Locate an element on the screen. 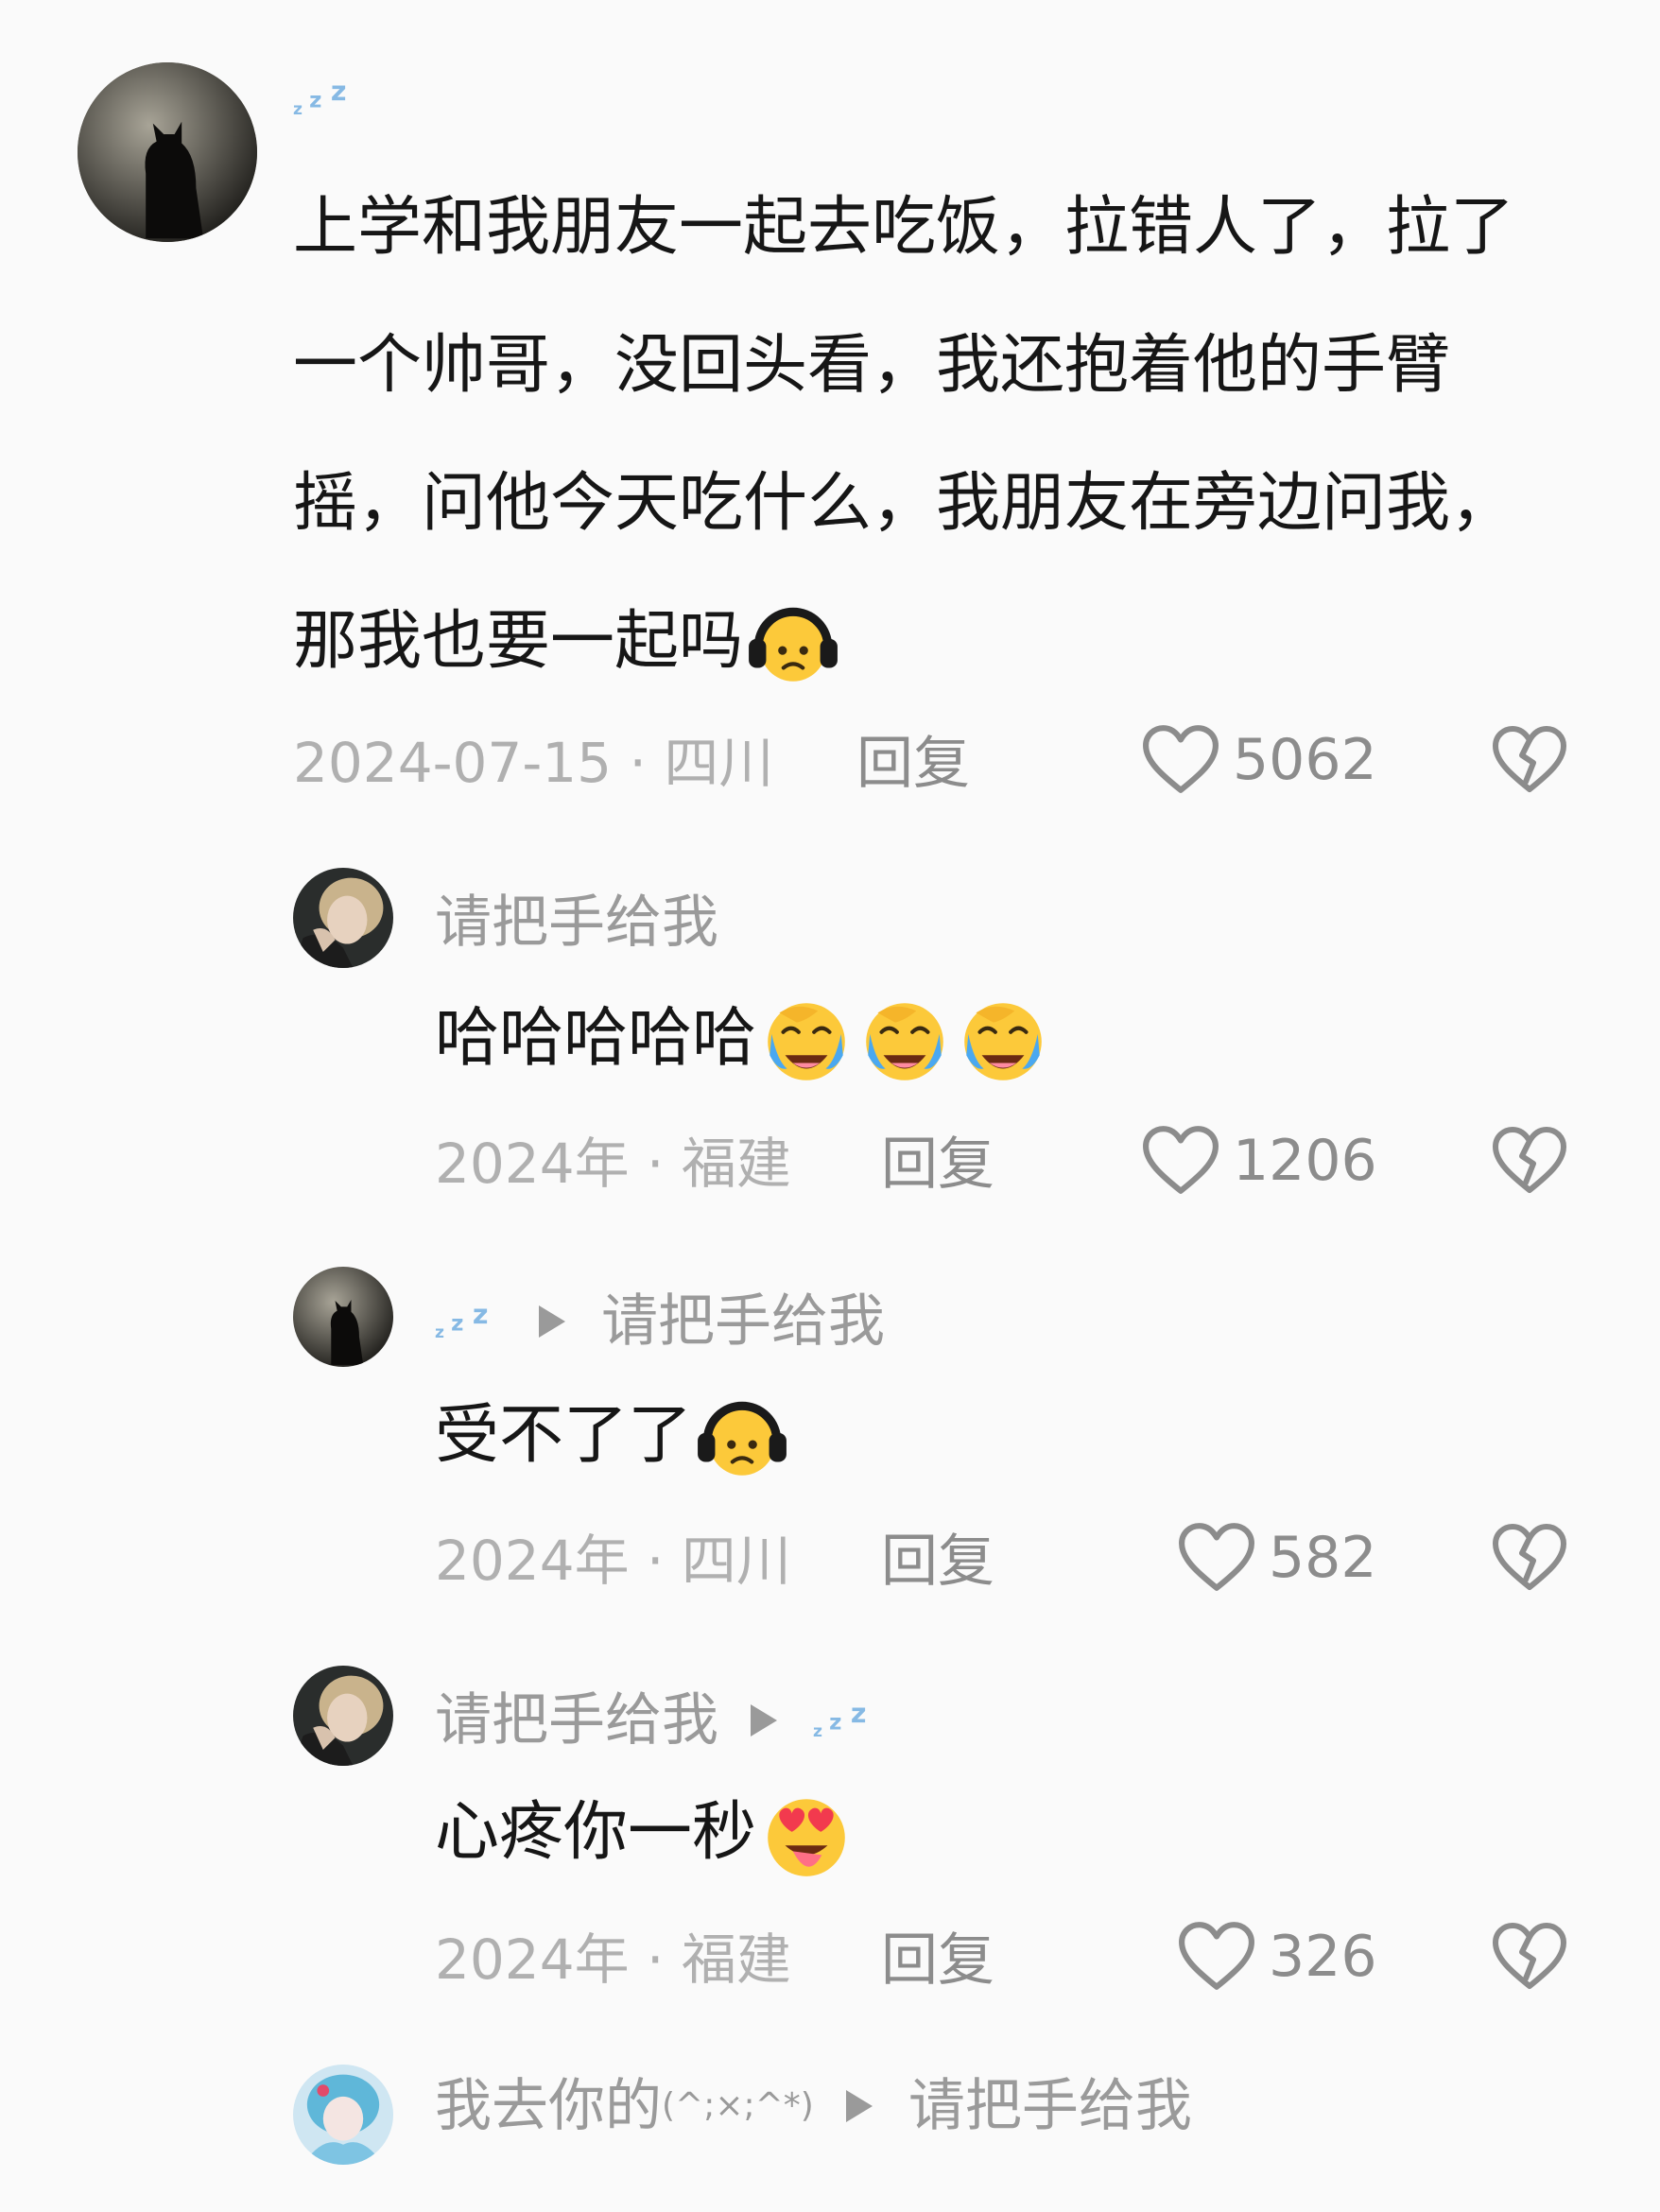 The width and height of the screenshot is (1660, 2212). comment-body: 心疼你一秒 is located at coordinates (645, 1833).